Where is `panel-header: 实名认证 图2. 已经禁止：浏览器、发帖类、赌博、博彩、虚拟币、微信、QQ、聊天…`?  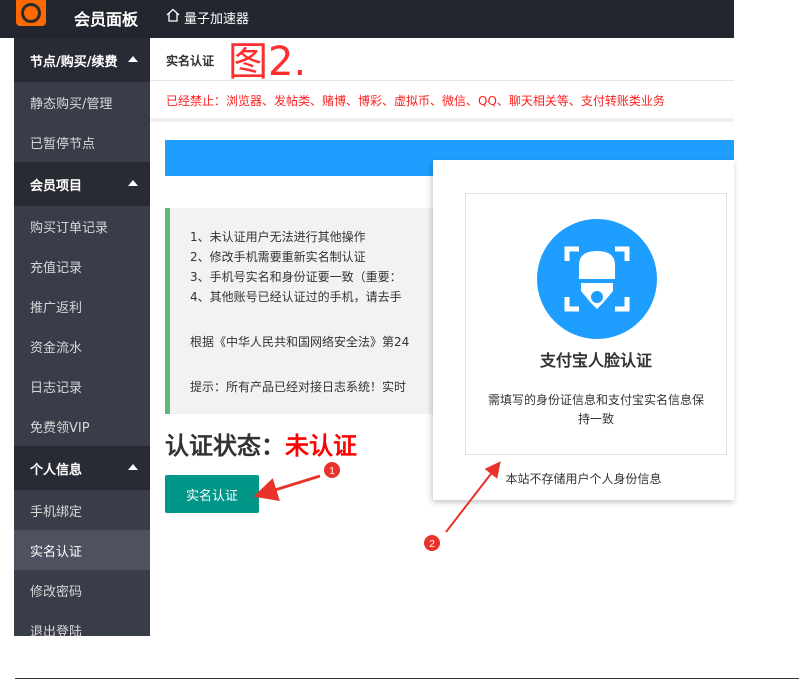
panel-header: 实名认证 图2. 已经禁止：浏览器、发帖类、赌博、博彩、虚拟币、微信、QQ、聊天… is located at coordinates (442, 78).